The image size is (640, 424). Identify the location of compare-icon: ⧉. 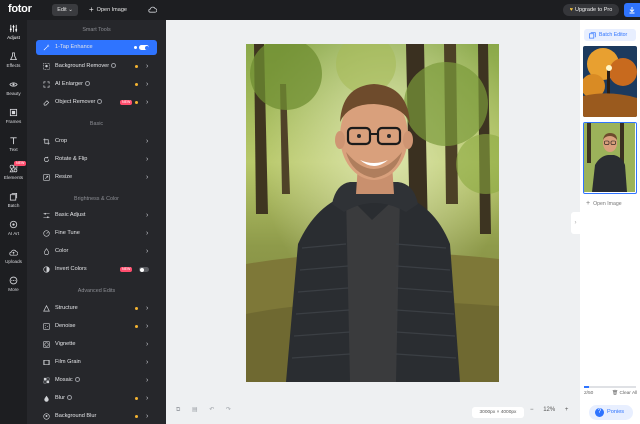
(178, 410).